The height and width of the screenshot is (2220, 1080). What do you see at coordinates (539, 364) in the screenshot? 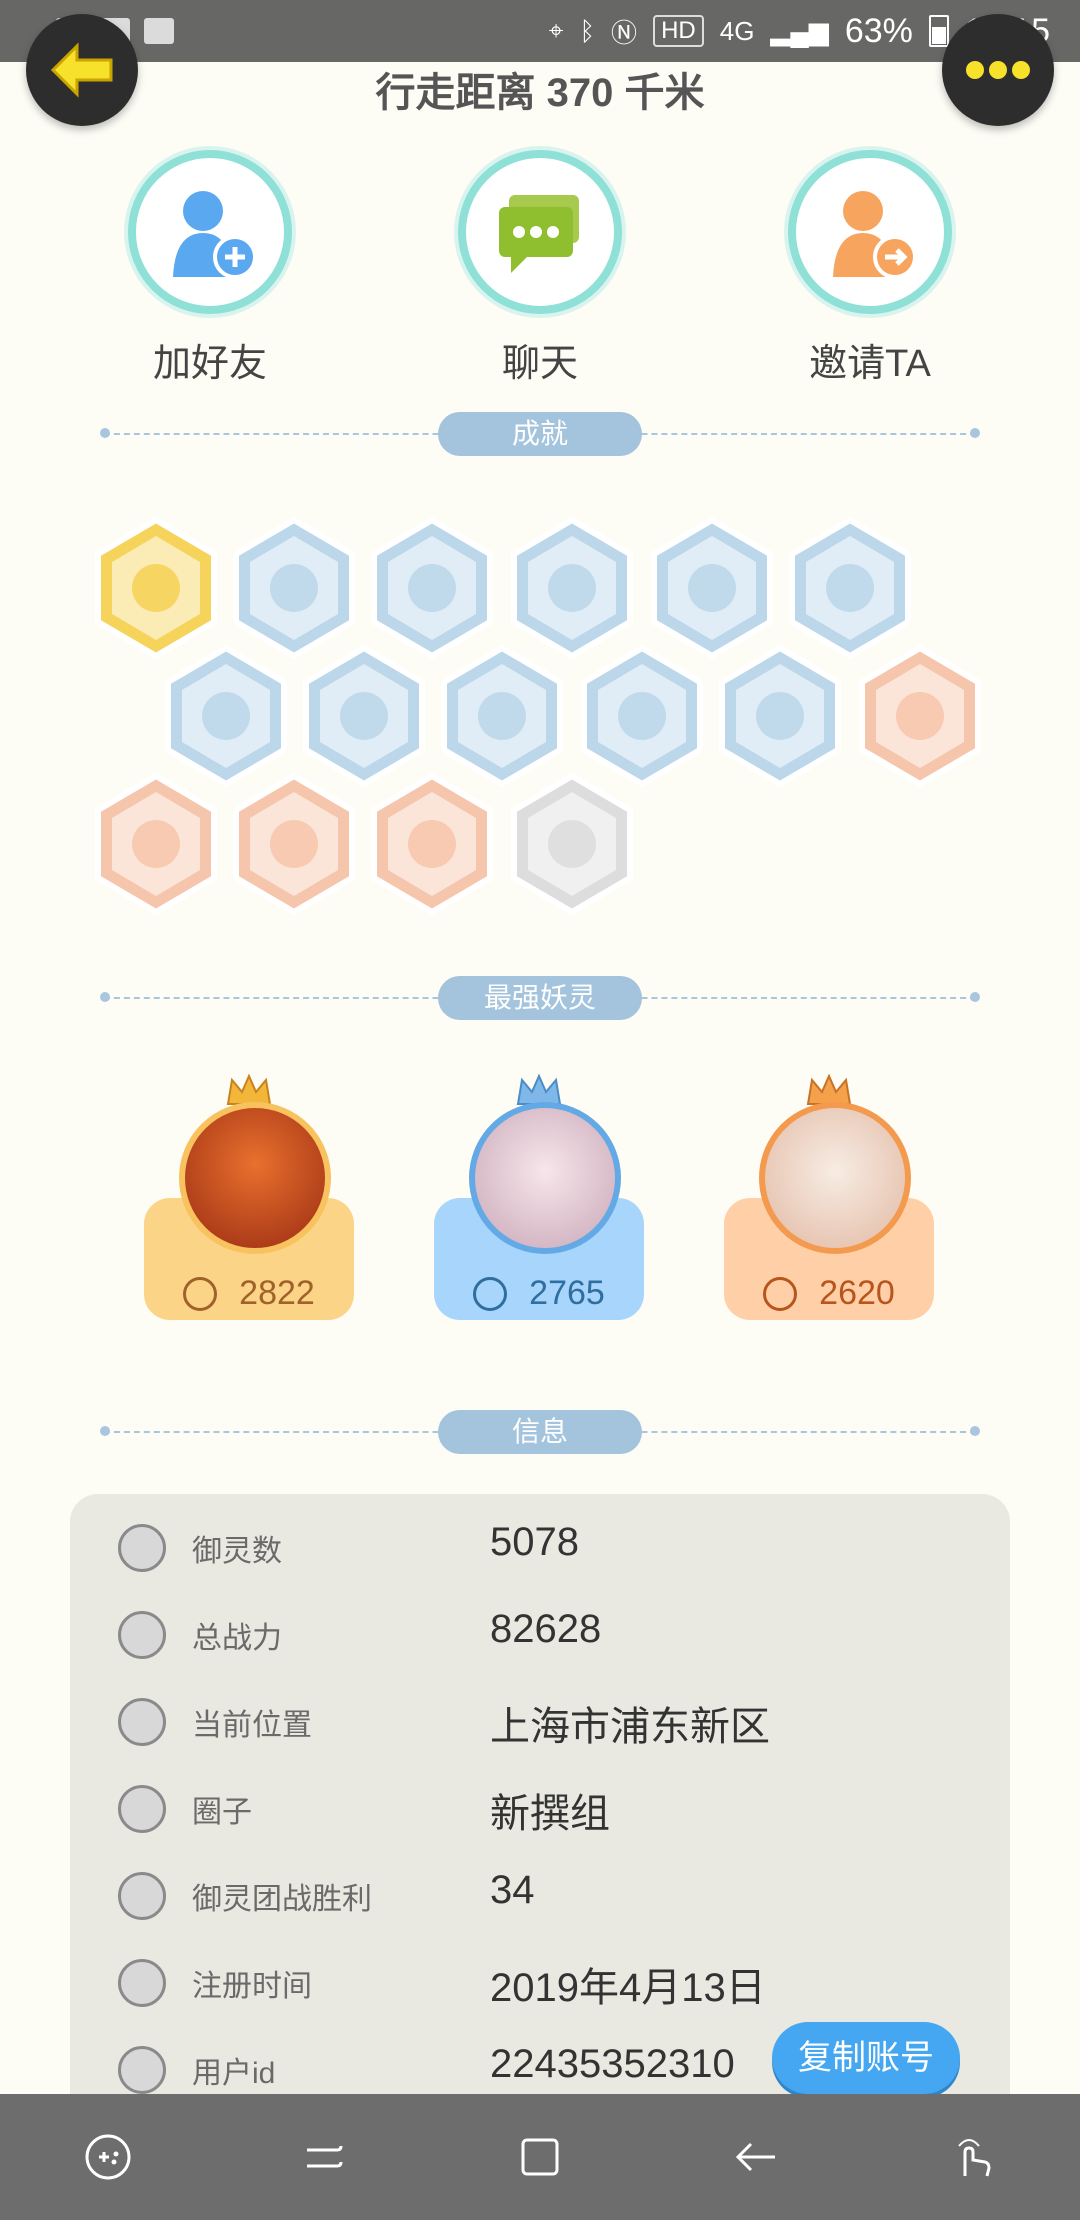
I see `chat-label: 聊天` at bounding box center [539, 364].